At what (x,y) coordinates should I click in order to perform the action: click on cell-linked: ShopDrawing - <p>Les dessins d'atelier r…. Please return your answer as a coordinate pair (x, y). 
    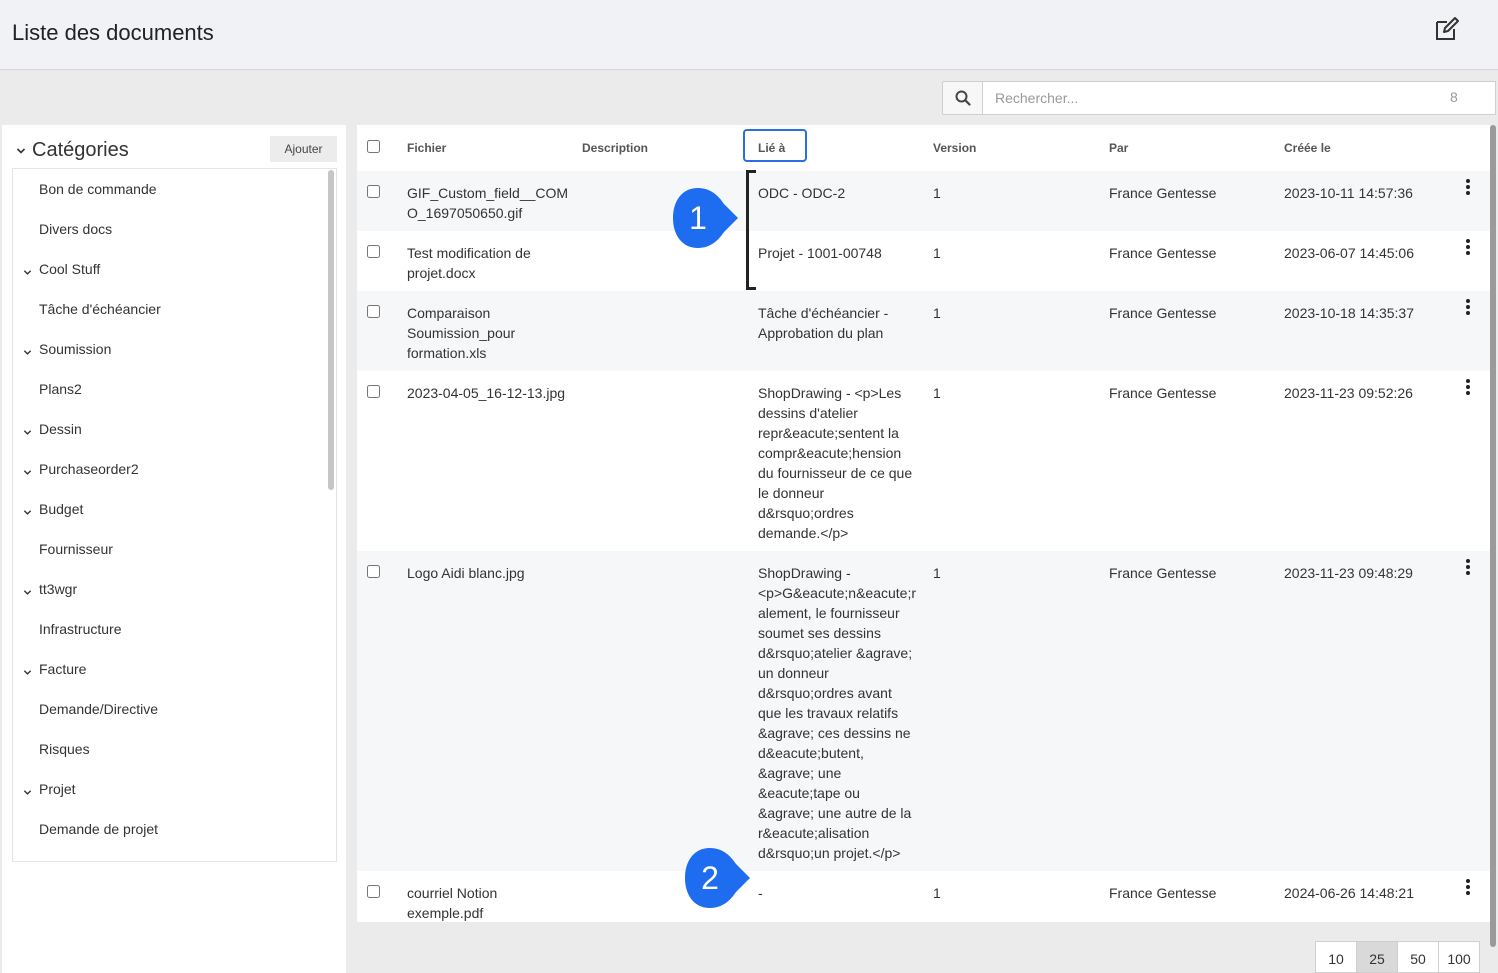
    Looking at the image, I should click on (835, 463).